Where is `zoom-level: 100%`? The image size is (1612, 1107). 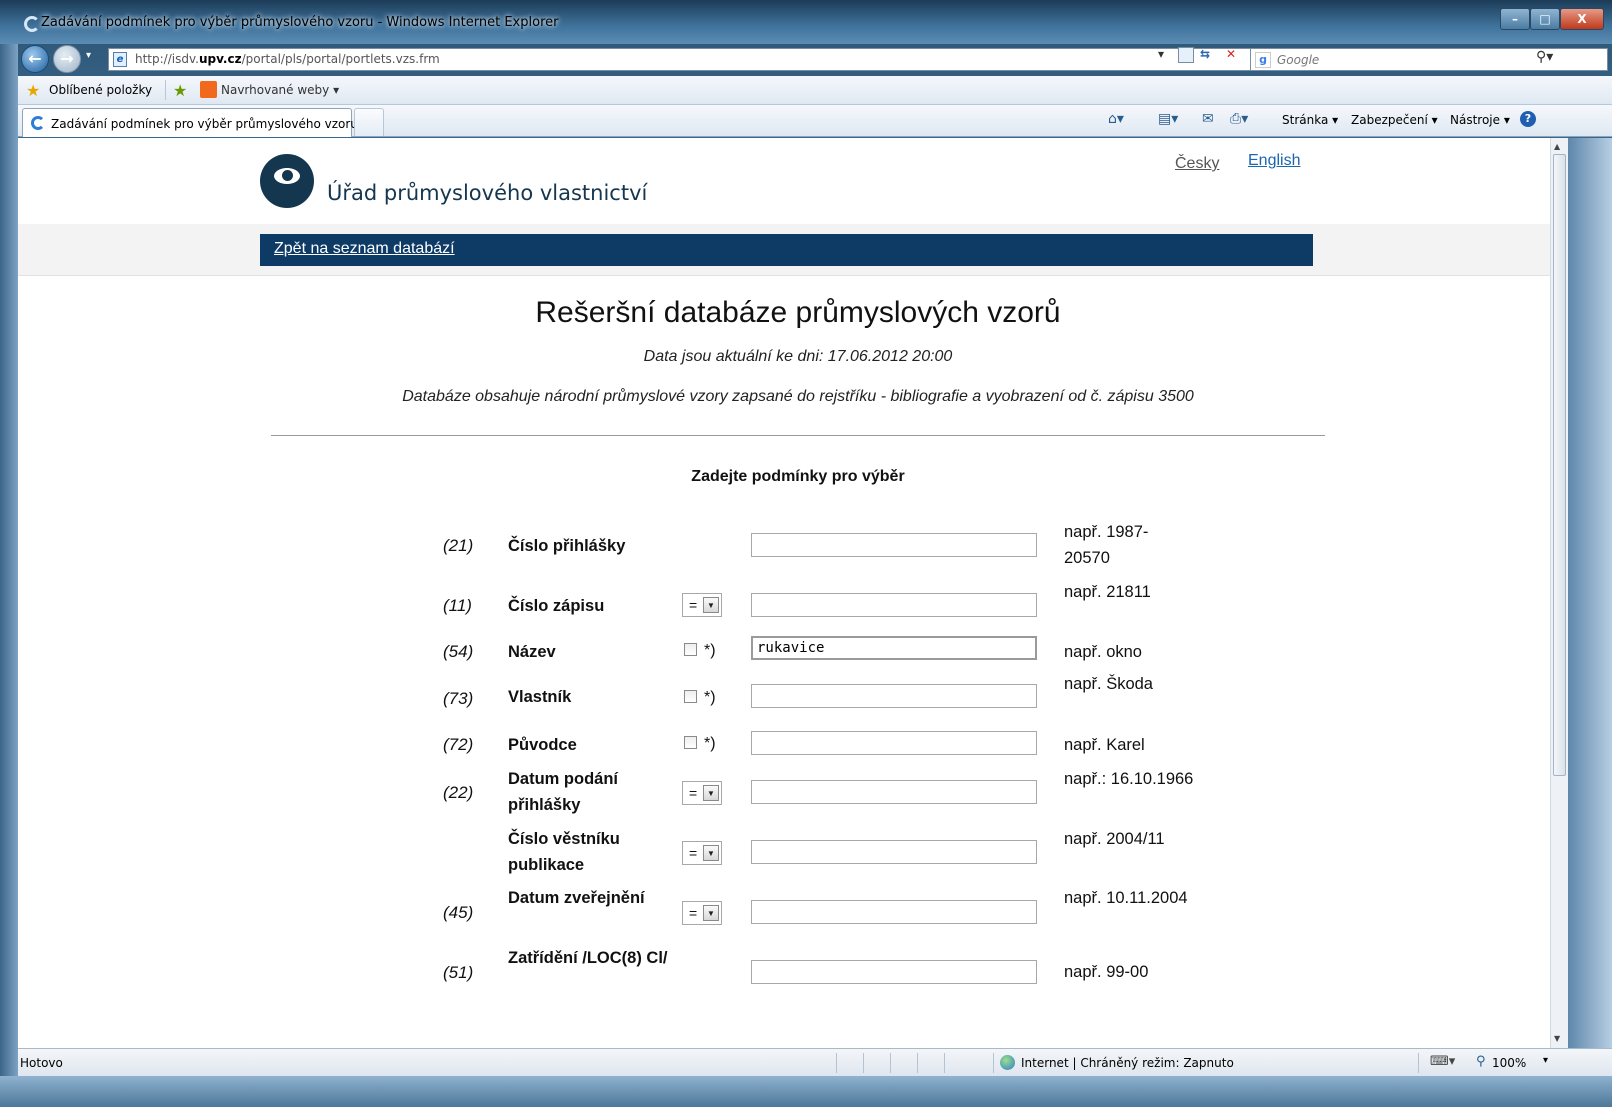
zoom-level: 100% is located at coordinates (1509, 1063).